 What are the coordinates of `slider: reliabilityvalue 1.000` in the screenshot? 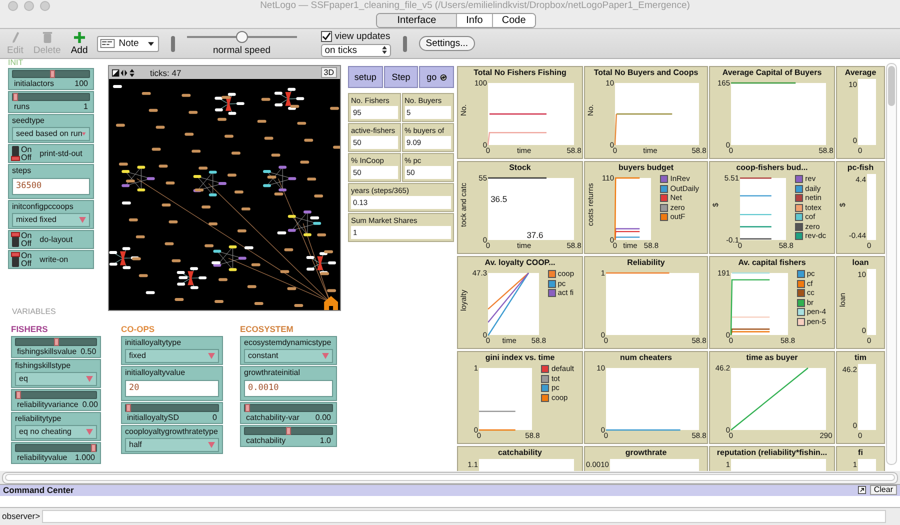 It's located at (56, 453).